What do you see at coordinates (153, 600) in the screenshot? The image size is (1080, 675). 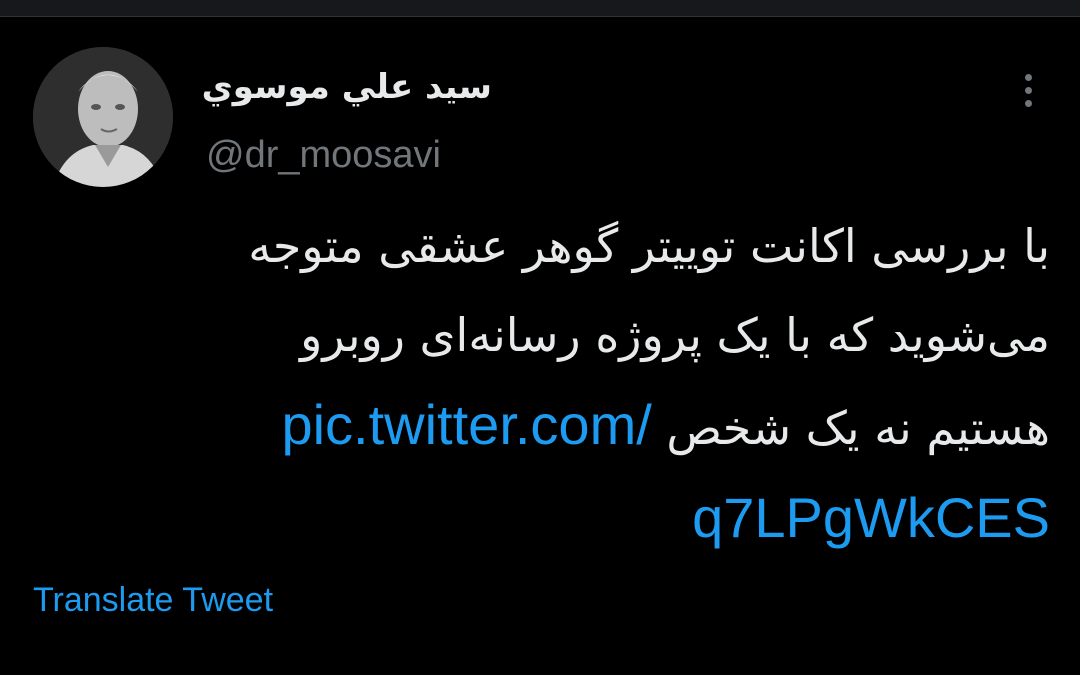 I see `translate-tweet-button: Translate Tweet` at bounding box center [153, 600].